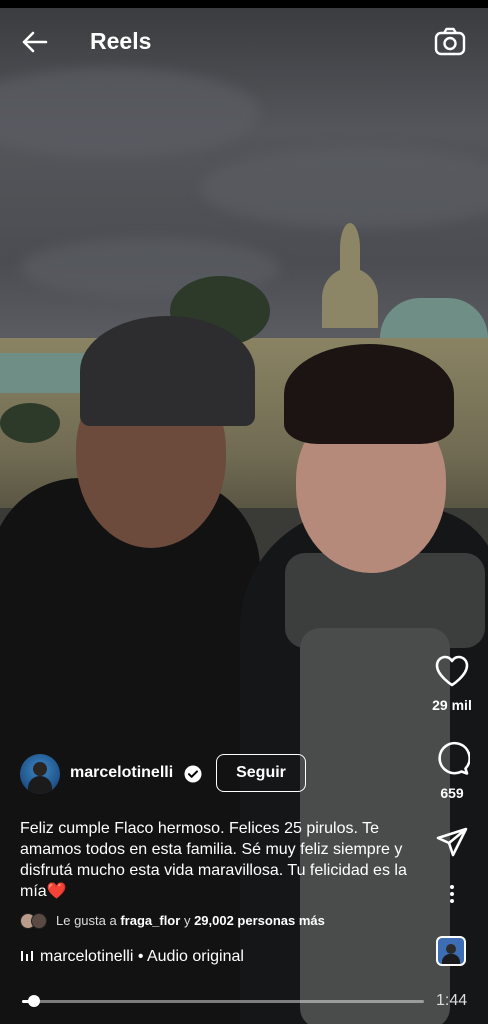  Describe the element at coordinates (34, 1001) in the screenshot. I see `progress-knob` at that location.